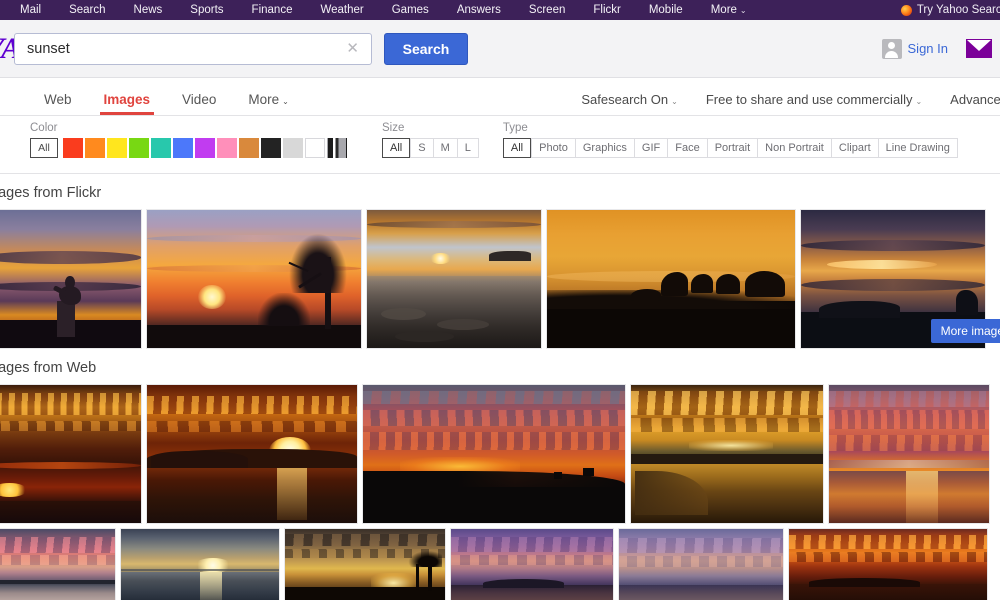  I want to click on size-option-s: S, so click(421, 148).